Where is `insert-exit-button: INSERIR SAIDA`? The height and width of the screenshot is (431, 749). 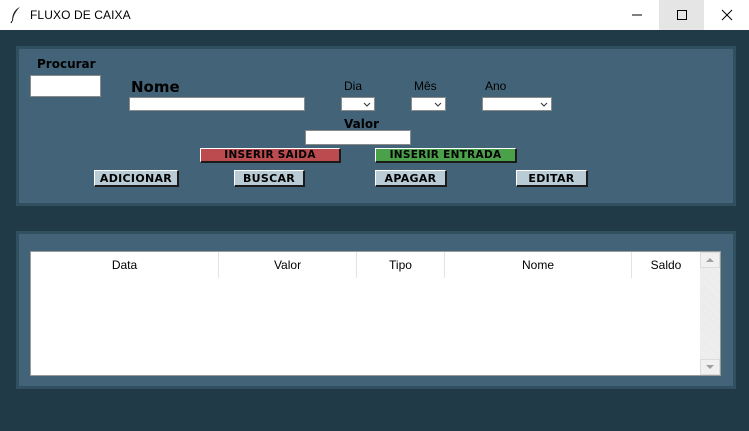 insert-exit-button: INSERIR SAIDA is located at coordinates (270, 155).